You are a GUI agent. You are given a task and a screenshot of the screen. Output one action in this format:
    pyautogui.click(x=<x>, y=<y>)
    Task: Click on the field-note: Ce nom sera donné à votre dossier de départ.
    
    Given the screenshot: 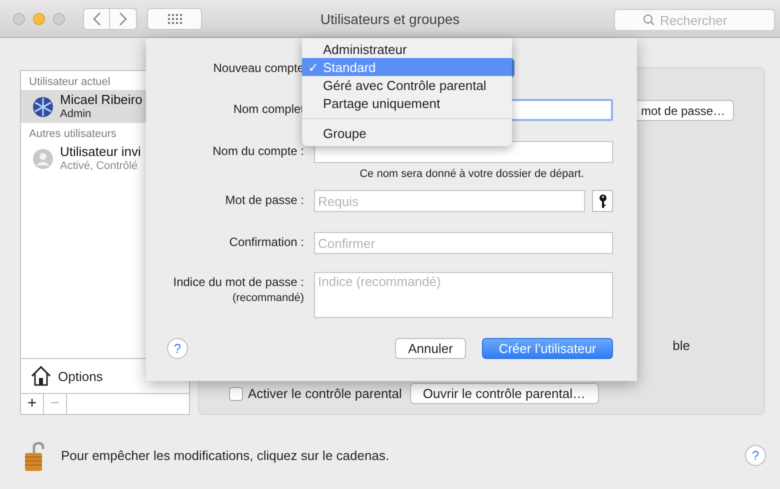 What is the action you would take?
    pyautogui.click(x=471, y=174)
    